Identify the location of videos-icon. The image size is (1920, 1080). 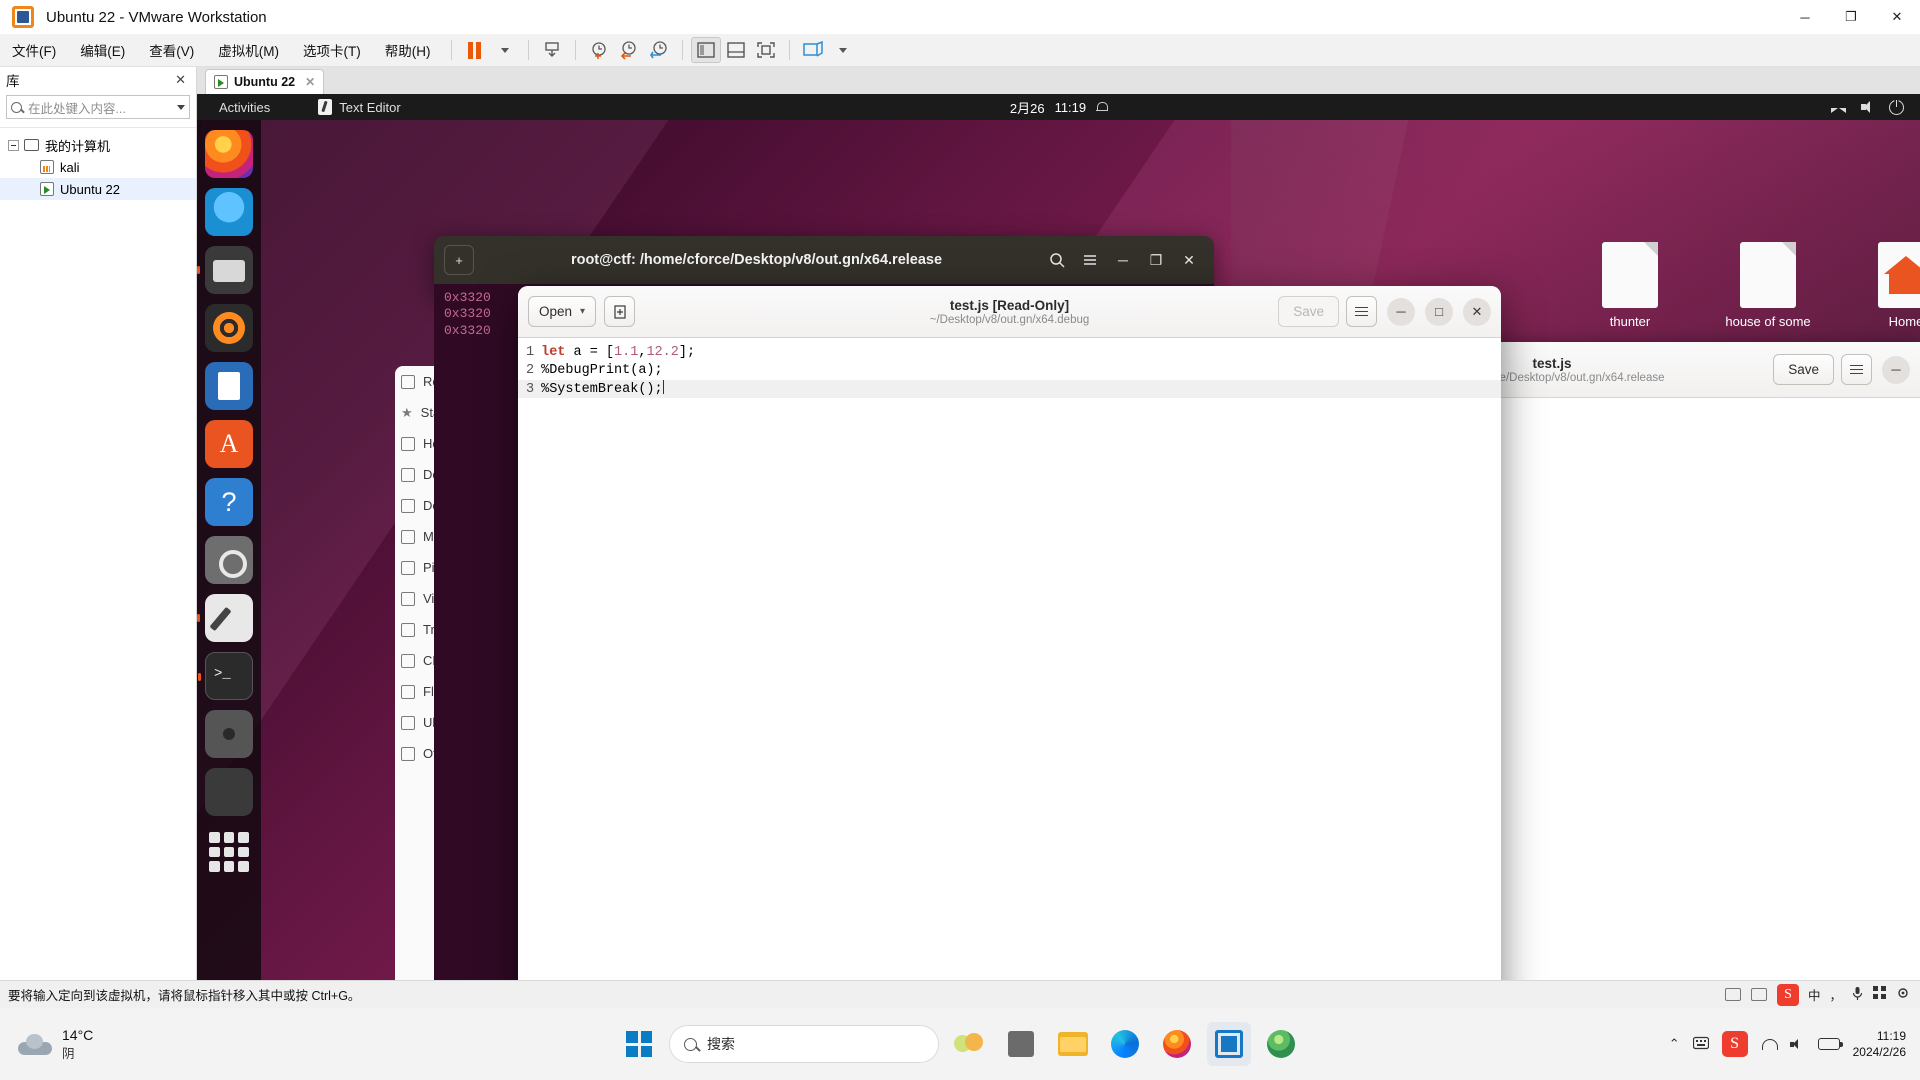
(408, 598).